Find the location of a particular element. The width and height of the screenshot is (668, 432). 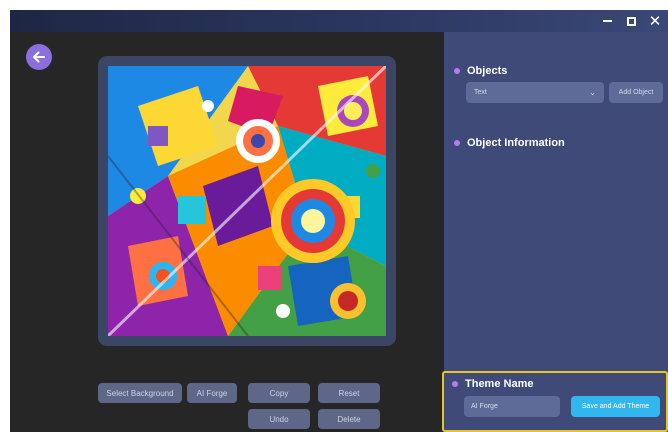

theme-bullet-icon is located at coordinates (455, 384).